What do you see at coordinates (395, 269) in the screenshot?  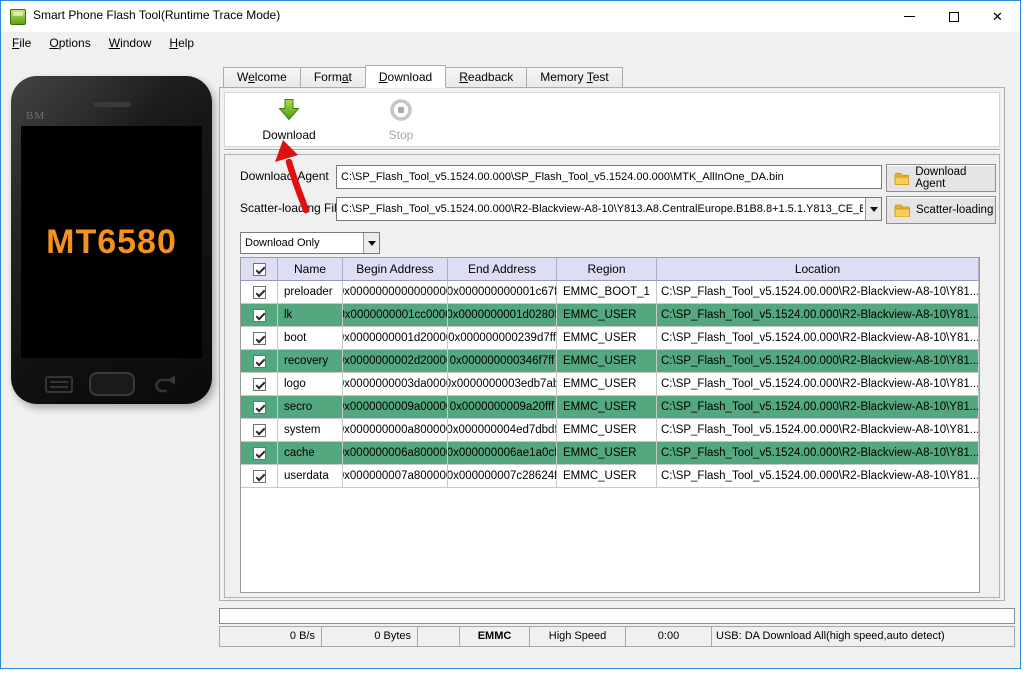 I see `header-begin: Begin Address` at bounding box center [395, 269].